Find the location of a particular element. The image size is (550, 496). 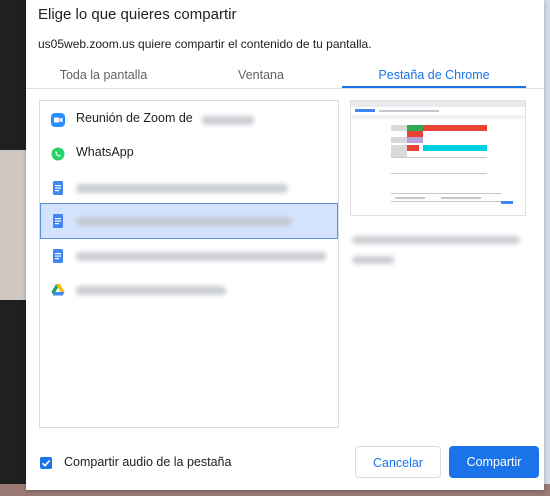

google-drive-icon is located at coordinates (58, 290).